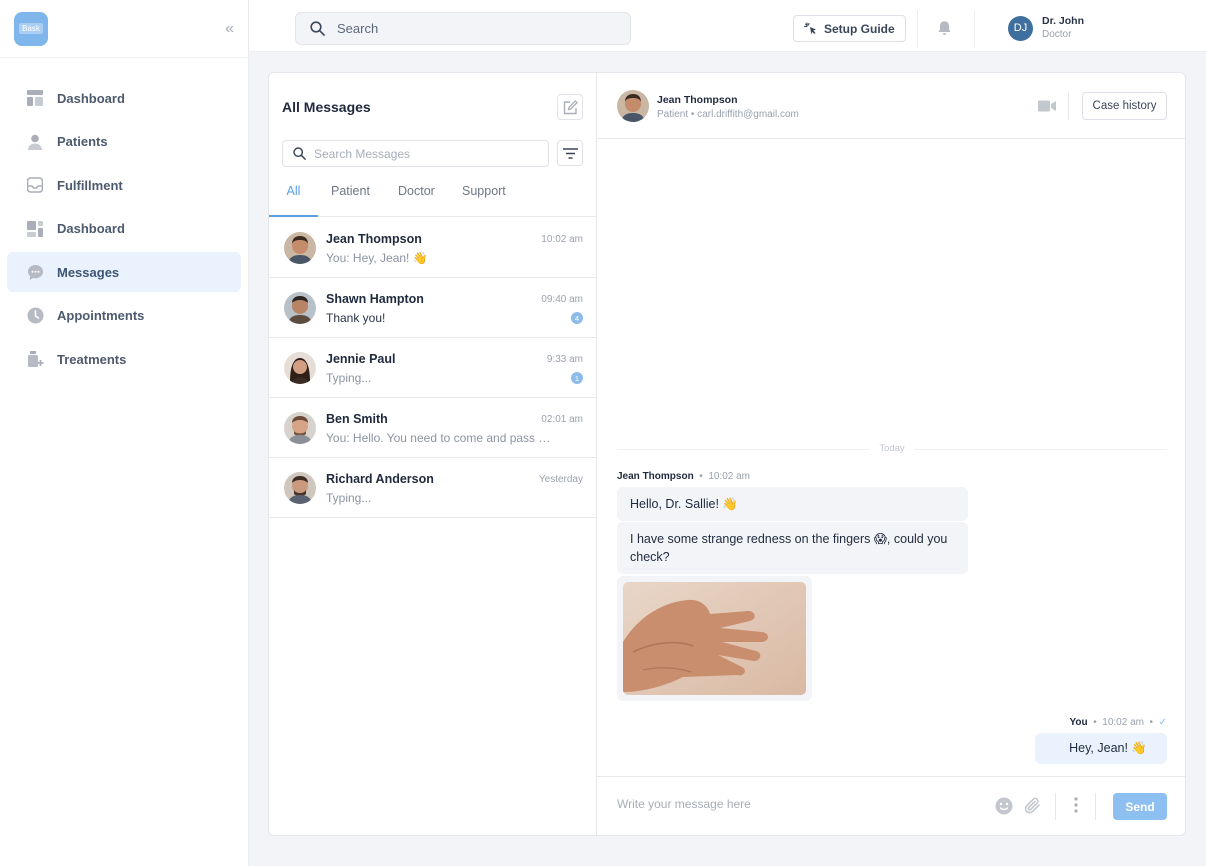  I want to click on global-search-input, so click(477, 28).